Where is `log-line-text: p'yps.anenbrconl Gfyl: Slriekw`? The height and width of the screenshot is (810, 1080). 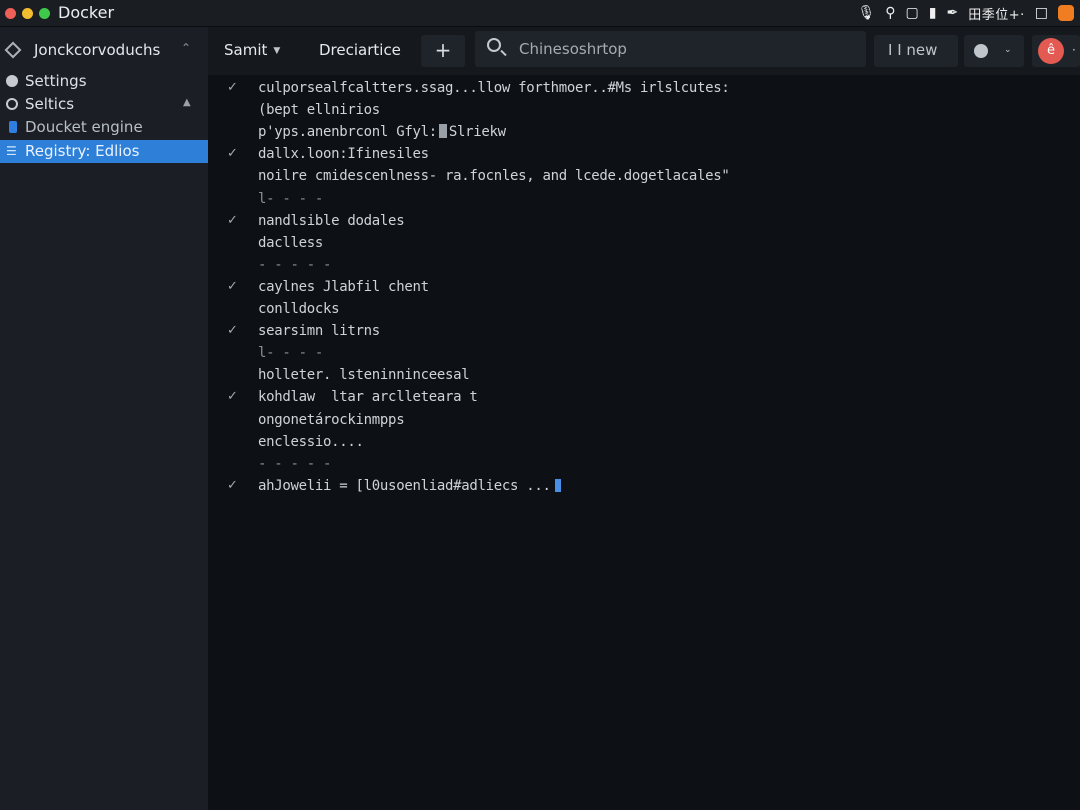
log-line-text: p'yps.anenbrconl Gfyl: Slriekw is located at coordinates (382, 132).